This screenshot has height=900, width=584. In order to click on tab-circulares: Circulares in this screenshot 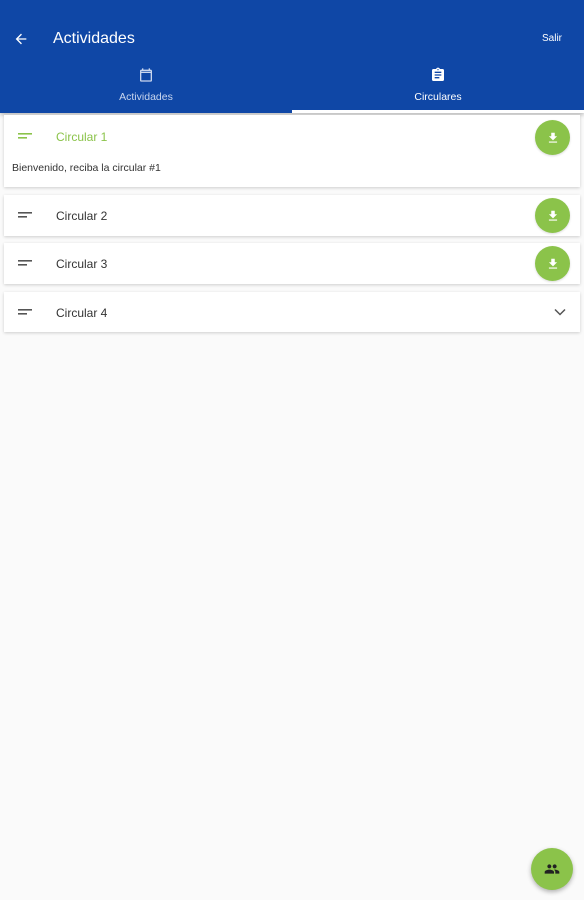, I will do `click(438, 87)`.